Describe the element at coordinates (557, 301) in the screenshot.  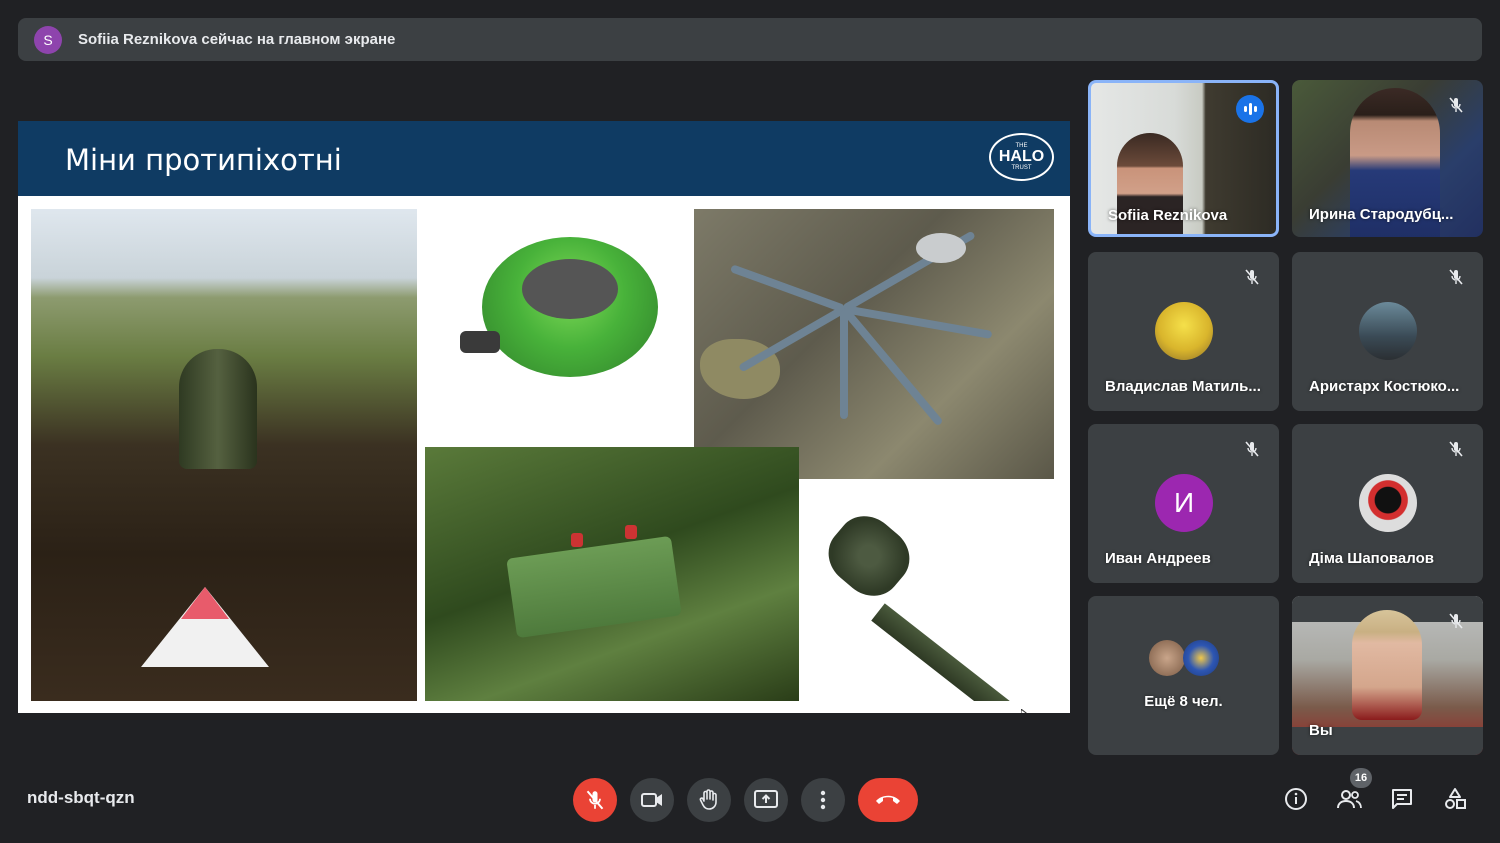
I see `photo-green-round-mine` at that location.